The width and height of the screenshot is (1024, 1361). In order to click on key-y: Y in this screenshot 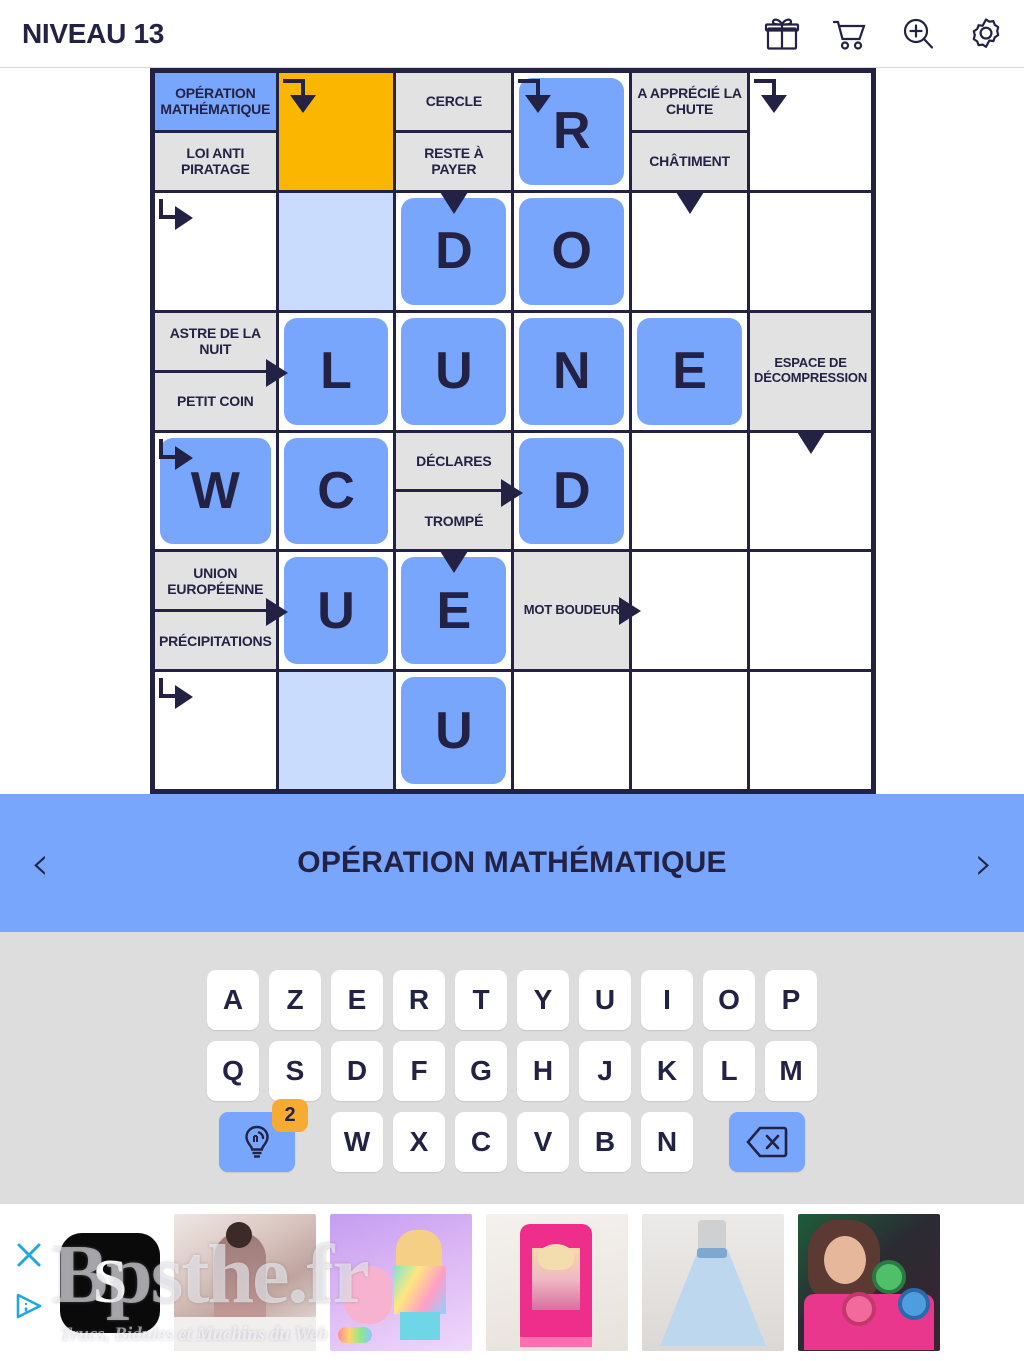, I will do `click(543, 1000)`.